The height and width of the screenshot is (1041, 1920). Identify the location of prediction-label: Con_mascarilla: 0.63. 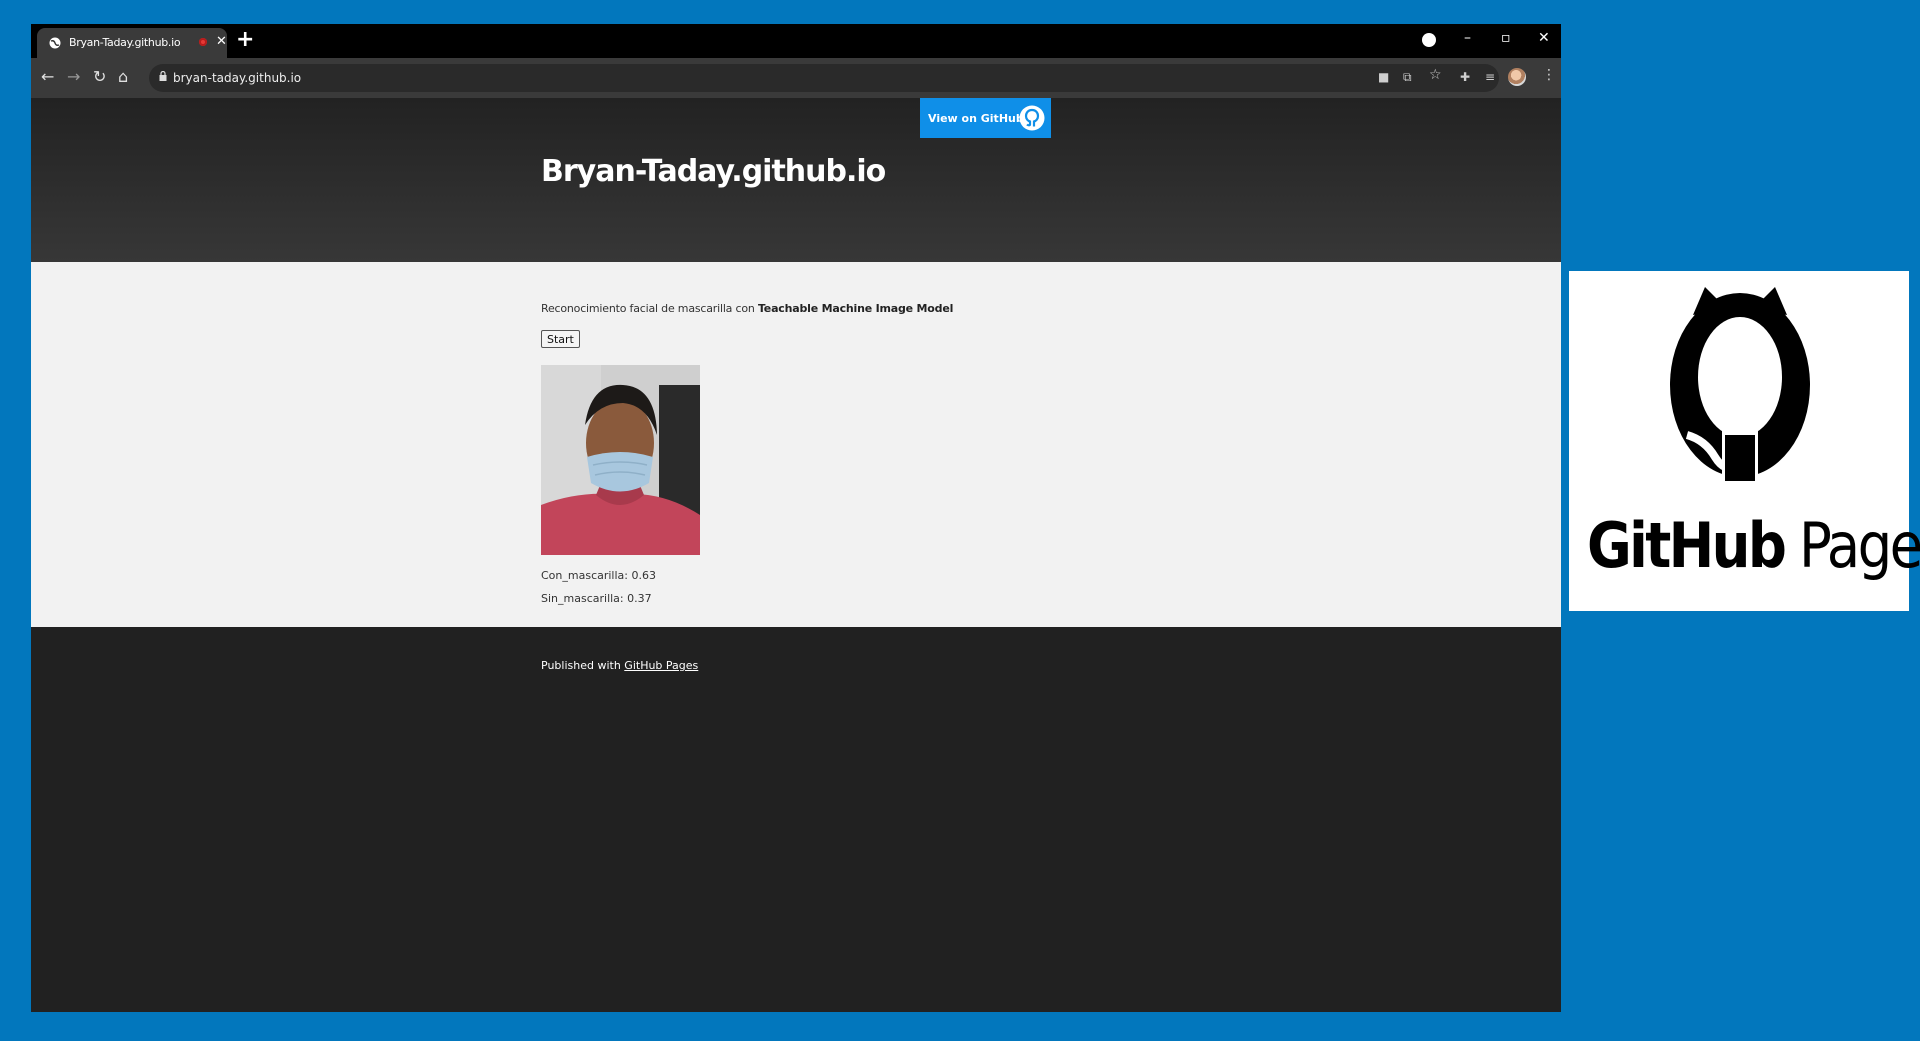
(598, 575).